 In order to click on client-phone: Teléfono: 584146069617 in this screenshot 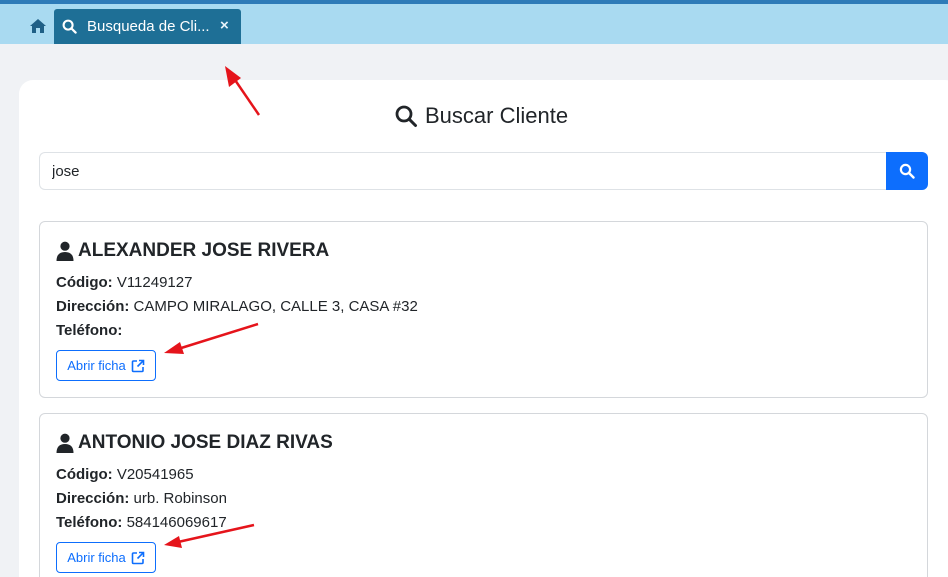, I will do `click(141, 522)`.